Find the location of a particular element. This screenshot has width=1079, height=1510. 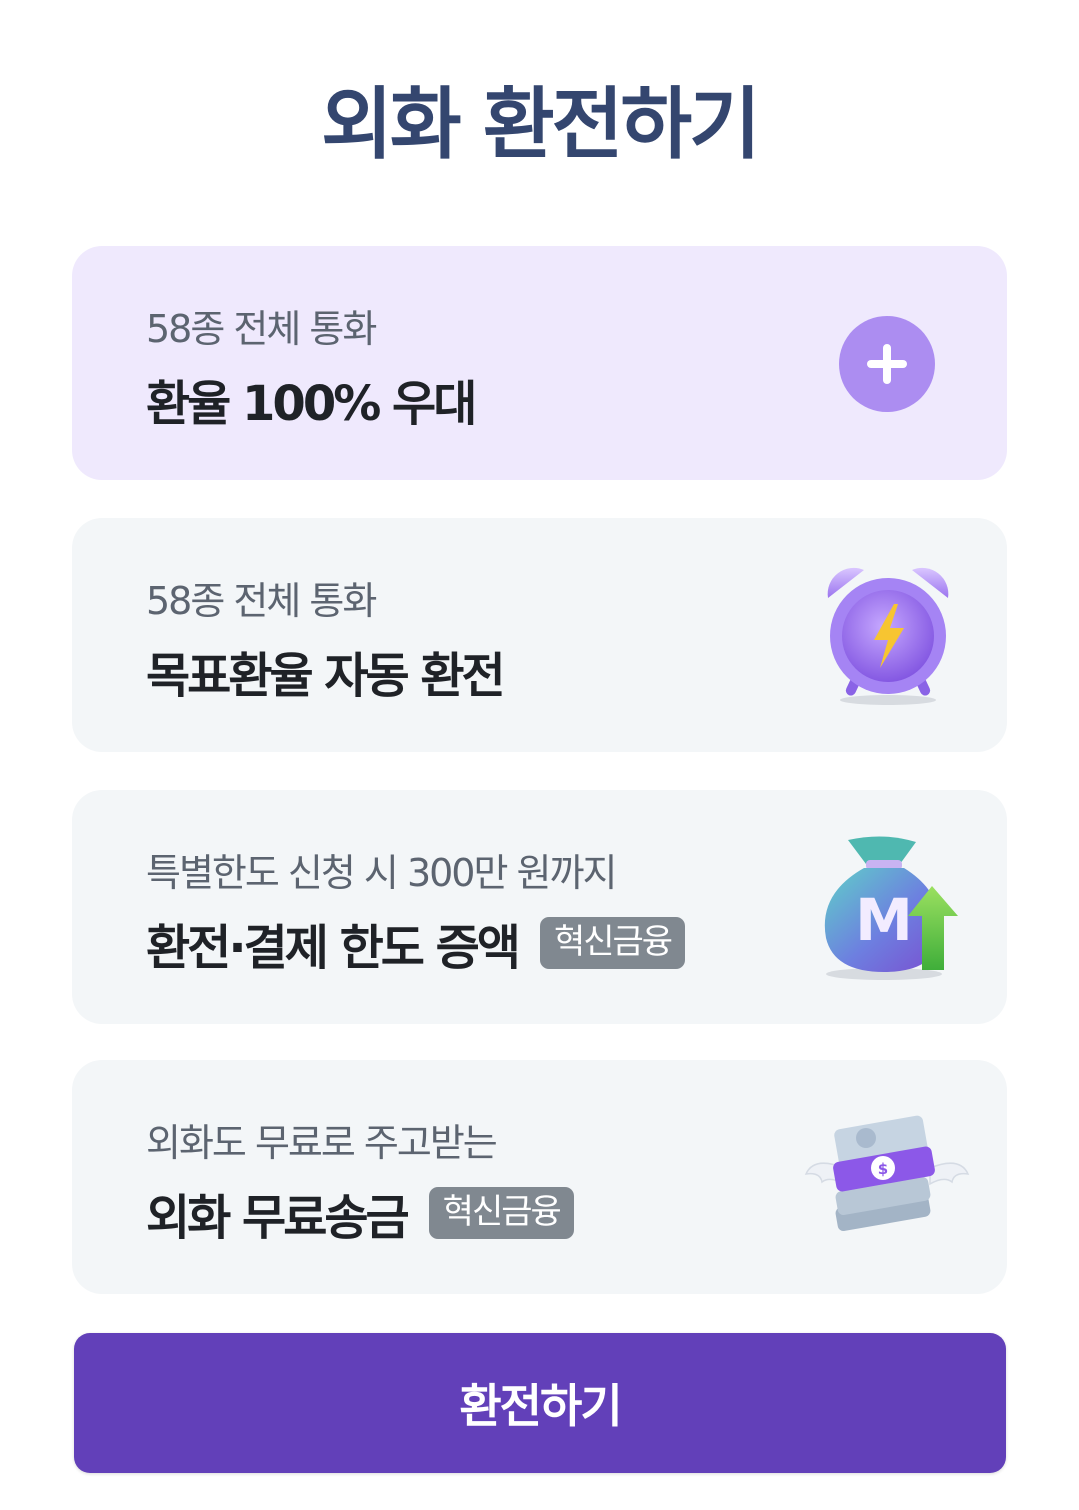

card-title: 환율 100% 우대 is located at coordinates (311, 399).